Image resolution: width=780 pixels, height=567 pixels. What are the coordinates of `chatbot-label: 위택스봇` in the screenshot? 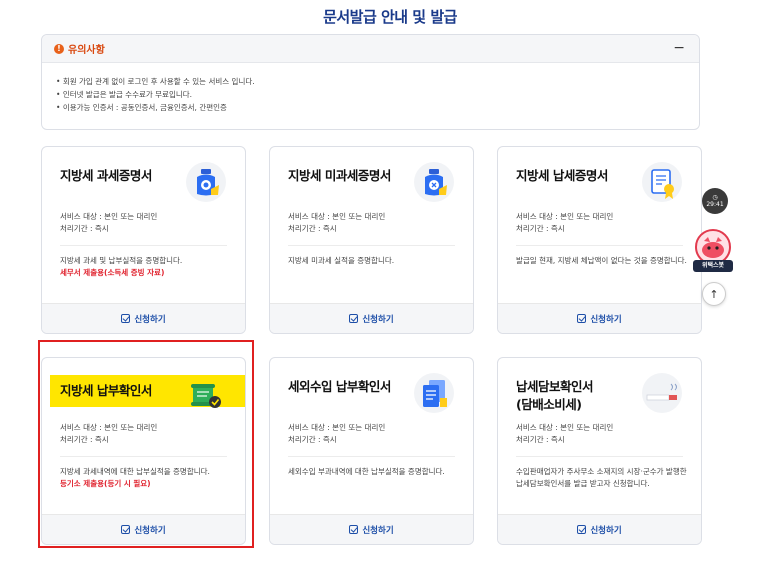 It's located at (713, 266).